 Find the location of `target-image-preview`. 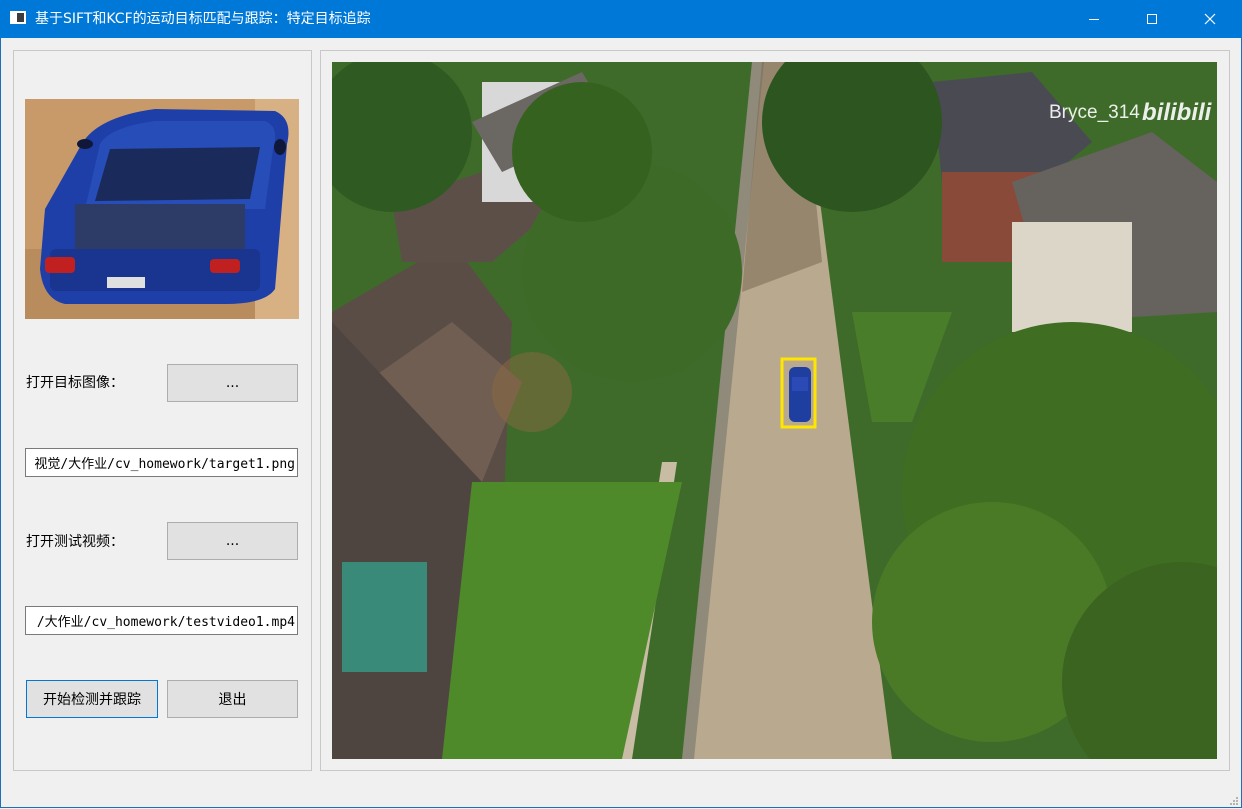

target-image-preview is located at coordinates (162, 209).